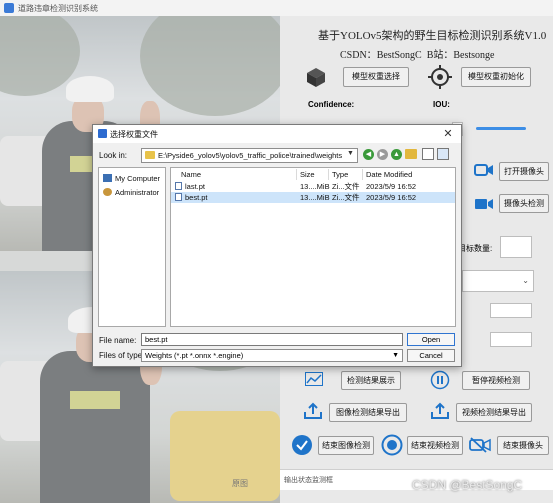  What do you see at coordinates (523, 445) in the screenshot?
I see `end-camera-button: 结束摄像头` at bounding box center [523, 445].